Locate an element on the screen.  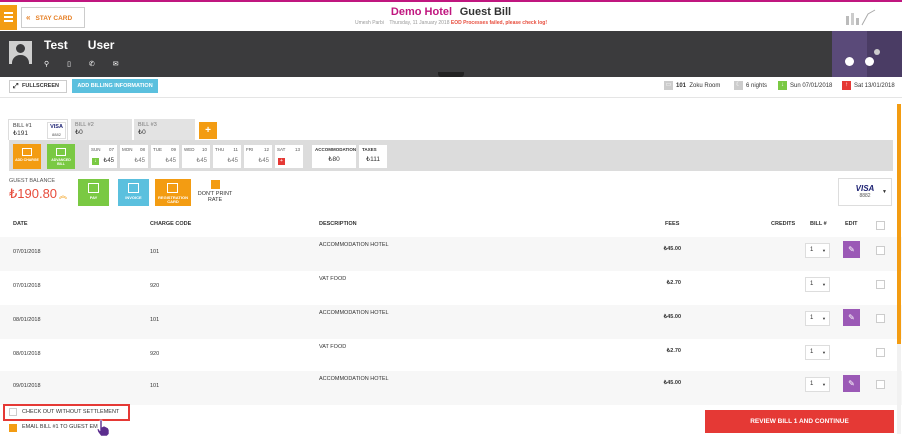
registration-card-icon is located at coordinates (172, 188).